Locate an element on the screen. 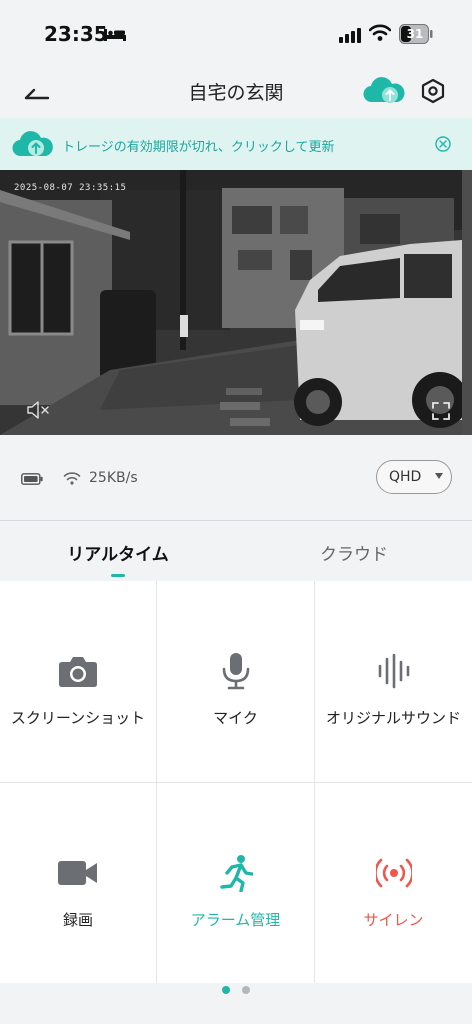 This screenshot has height=1024, width=472. tab-cloud: クラウド is located at coordinates (354, 551).